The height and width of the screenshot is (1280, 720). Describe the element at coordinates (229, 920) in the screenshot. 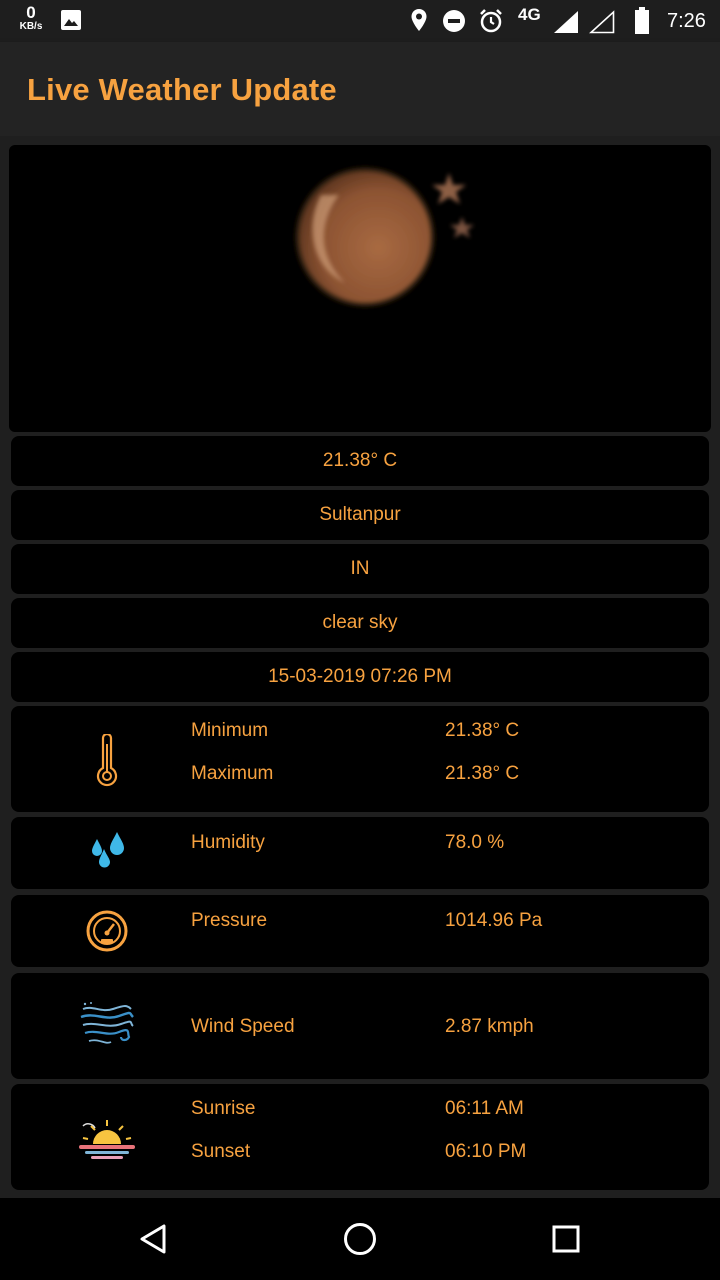

I see `pressure-label: Pressure` at that location.